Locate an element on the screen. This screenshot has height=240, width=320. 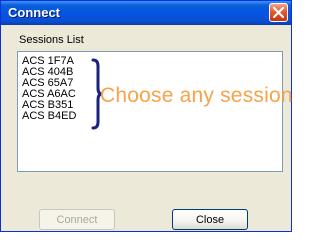
connect-button: Connect is located at coordinates (77, 219).